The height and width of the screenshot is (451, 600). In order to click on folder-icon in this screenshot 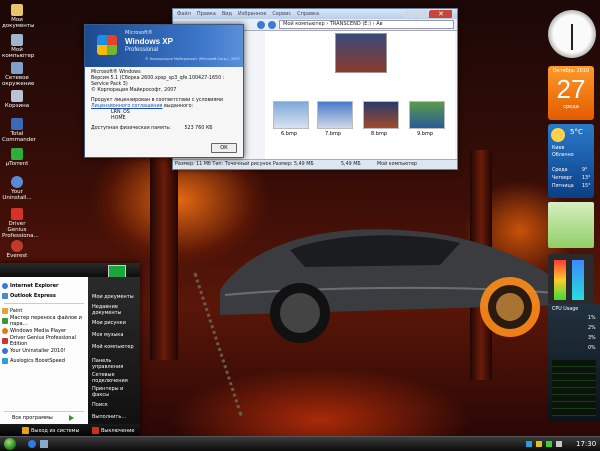, I will do `click(17, 10)`.